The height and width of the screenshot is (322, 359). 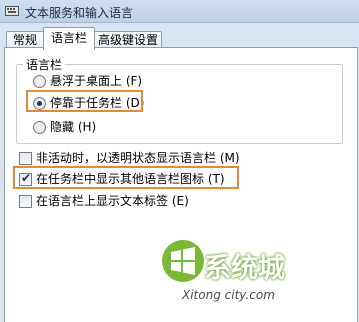 I want to click on windows-logo-icon, so click(x=183, y=261).